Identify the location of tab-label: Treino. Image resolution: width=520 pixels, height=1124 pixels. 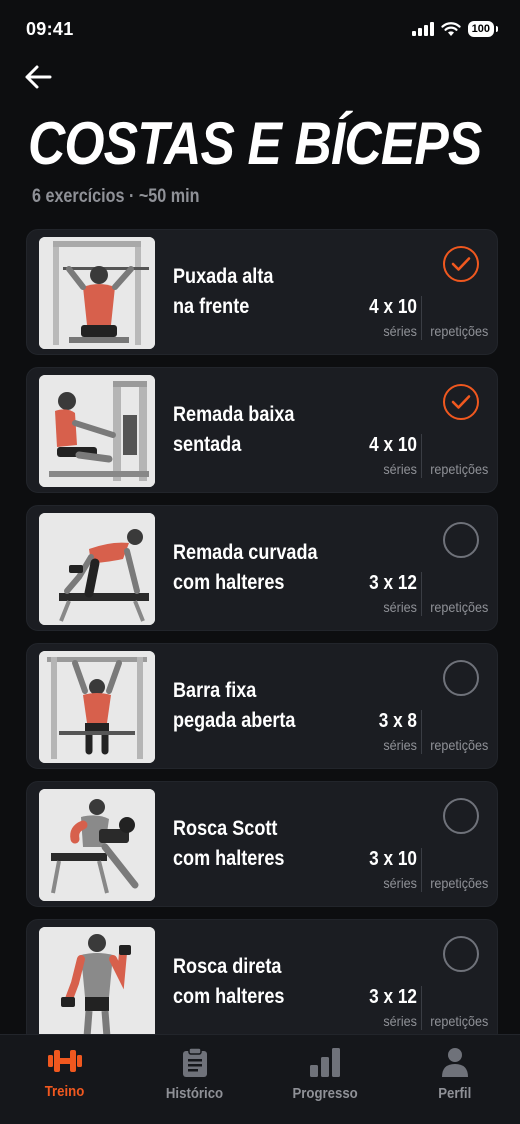
(65, 1091).